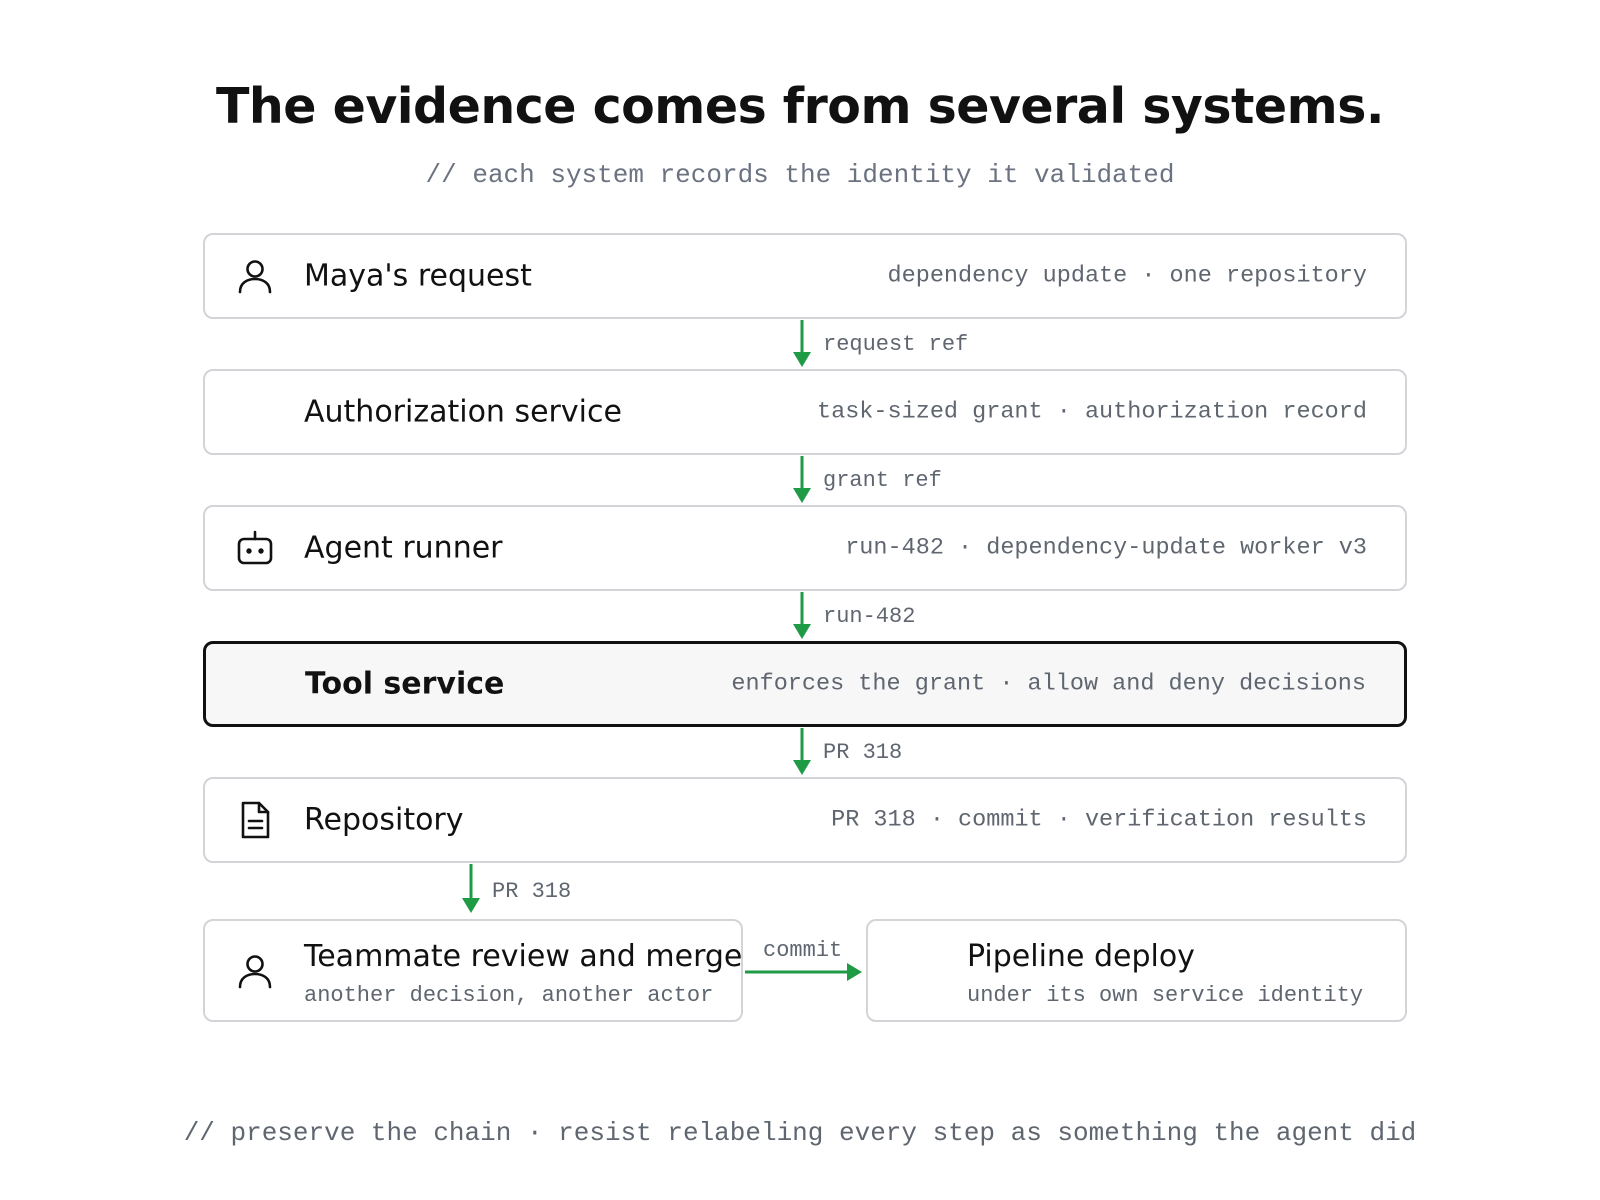 The height and width of the screenshot is (1200, 1600). I want to click on document-icon, so click(255, 820).